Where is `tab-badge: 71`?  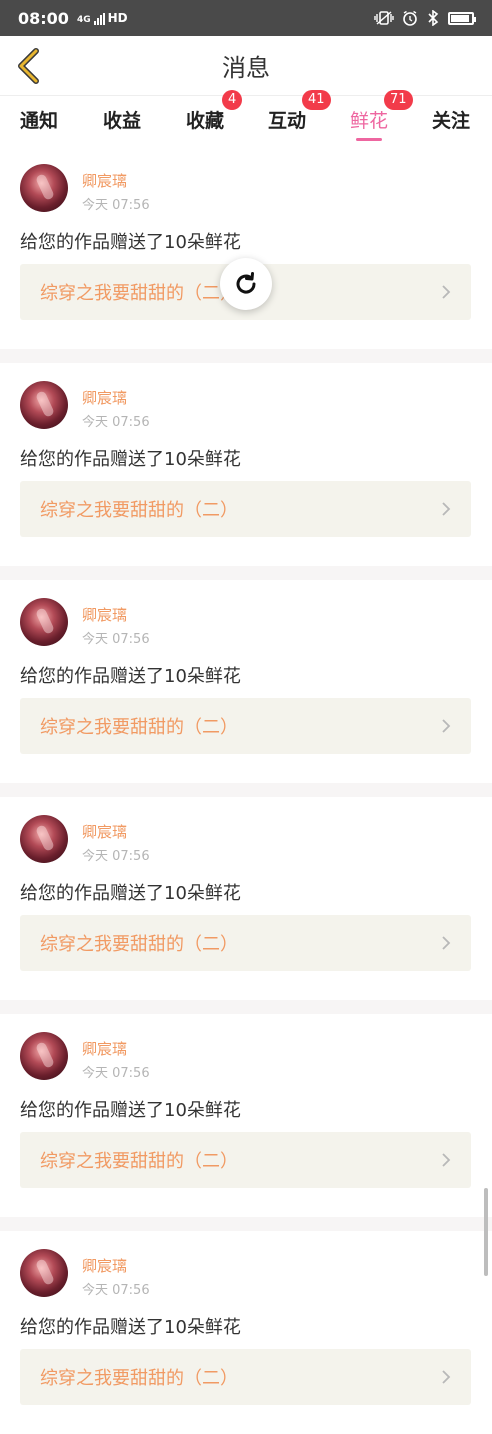 tab-badge: 71 is located at coordinates (398, 100).